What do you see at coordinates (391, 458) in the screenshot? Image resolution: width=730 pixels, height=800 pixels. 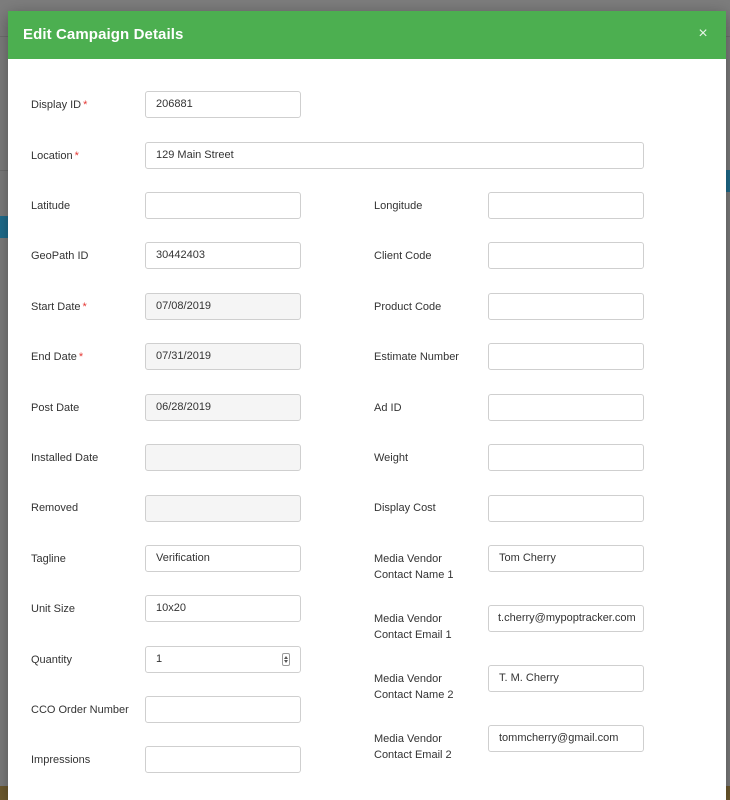 I see `weight-label: Weight` at bounding box center [391, 458].